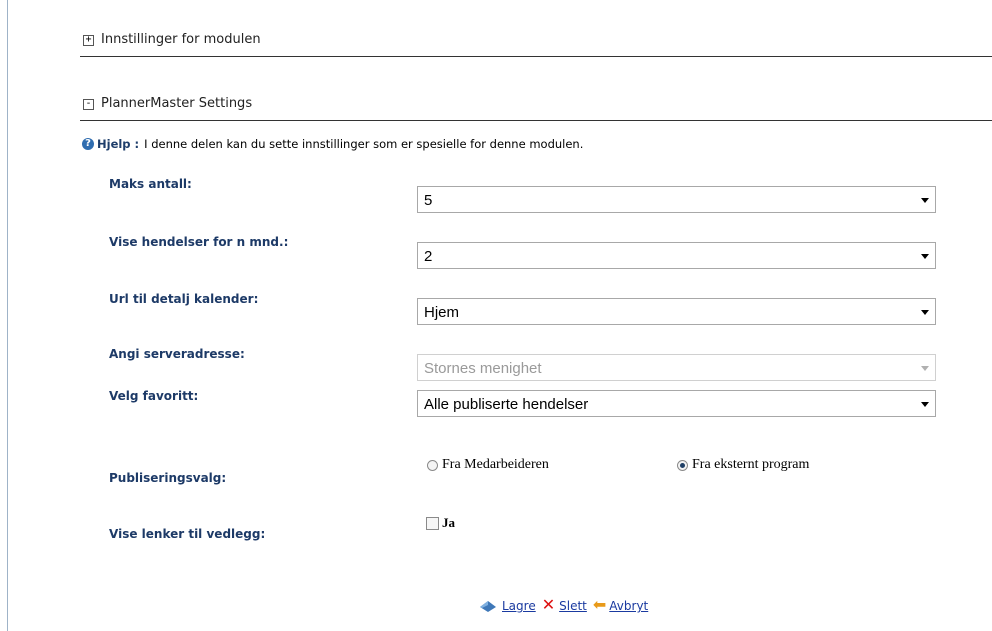 This screenshot has width=992, height=631. I want to click on calendar-url-select: Hjem, so click(676, 311).